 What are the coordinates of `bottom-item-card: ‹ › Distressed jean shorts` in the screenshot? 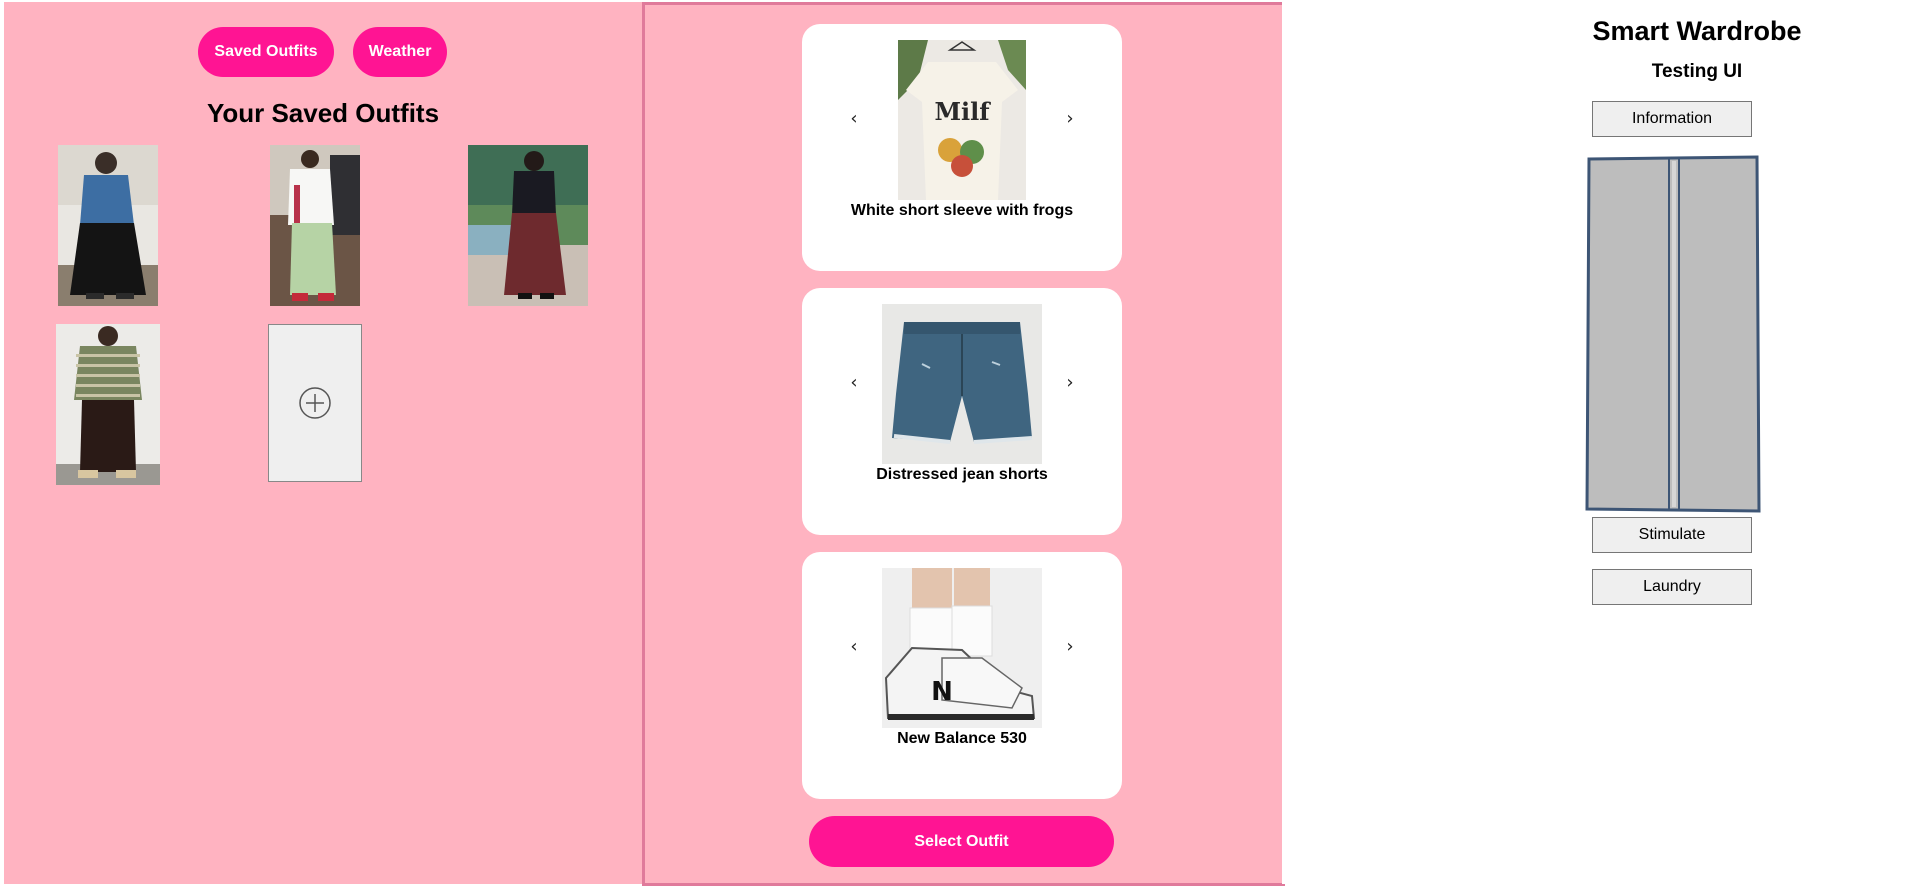 It's located at (962, 411).